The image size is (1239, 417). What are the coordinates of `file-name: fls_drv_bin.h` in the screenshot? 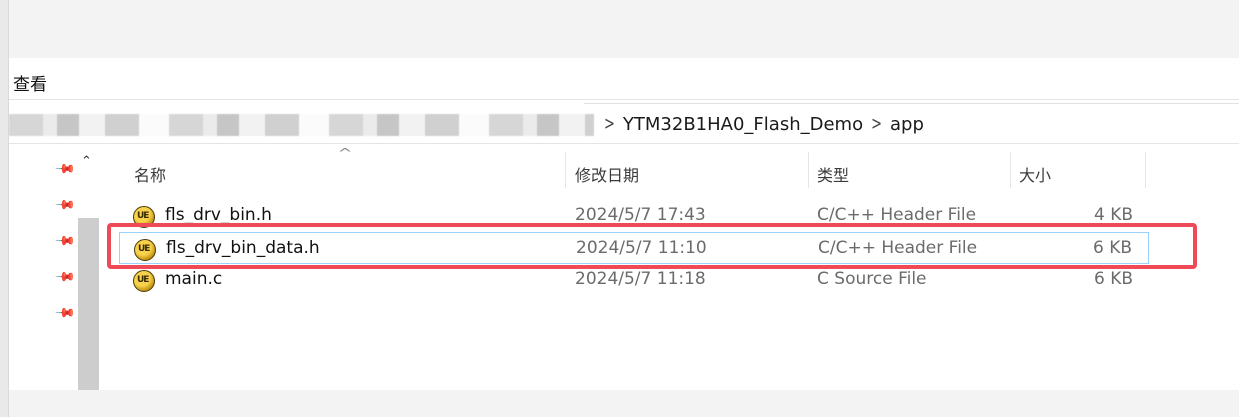 It's located at (218, 215).